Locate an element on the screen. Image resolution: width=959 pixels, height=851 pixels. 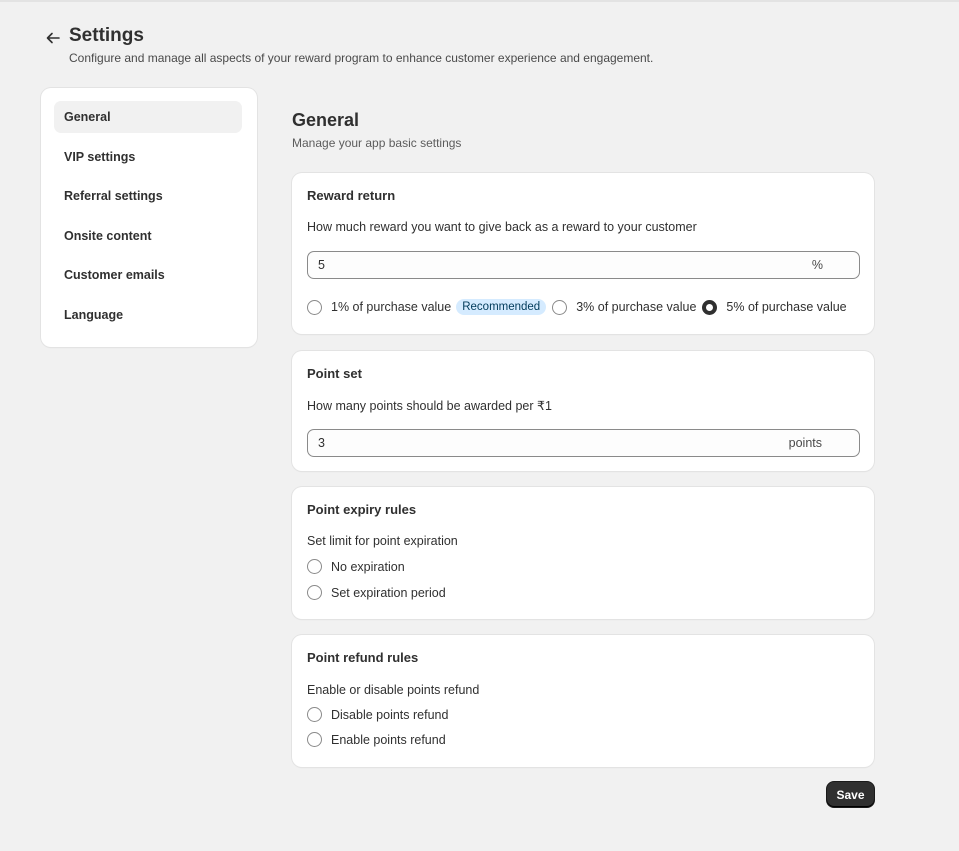
no-expiration-option: No expiration is located at coordinates (356, 566).